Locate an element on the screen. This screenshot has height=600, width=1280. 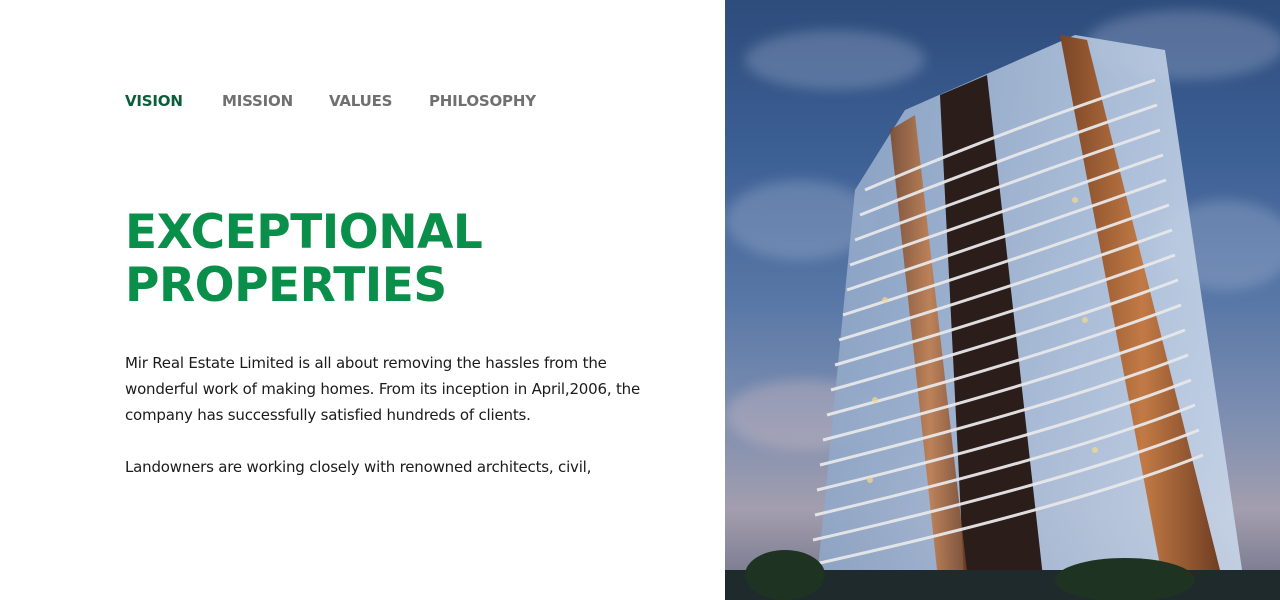
page-title-line-2: PROPERTIES is located at coordinates (286, 285).